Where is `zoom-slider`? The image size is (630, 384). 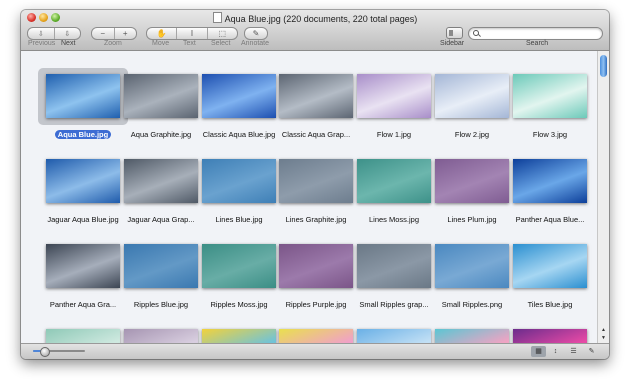 zoom-slider is located at coordinates (59, 352).